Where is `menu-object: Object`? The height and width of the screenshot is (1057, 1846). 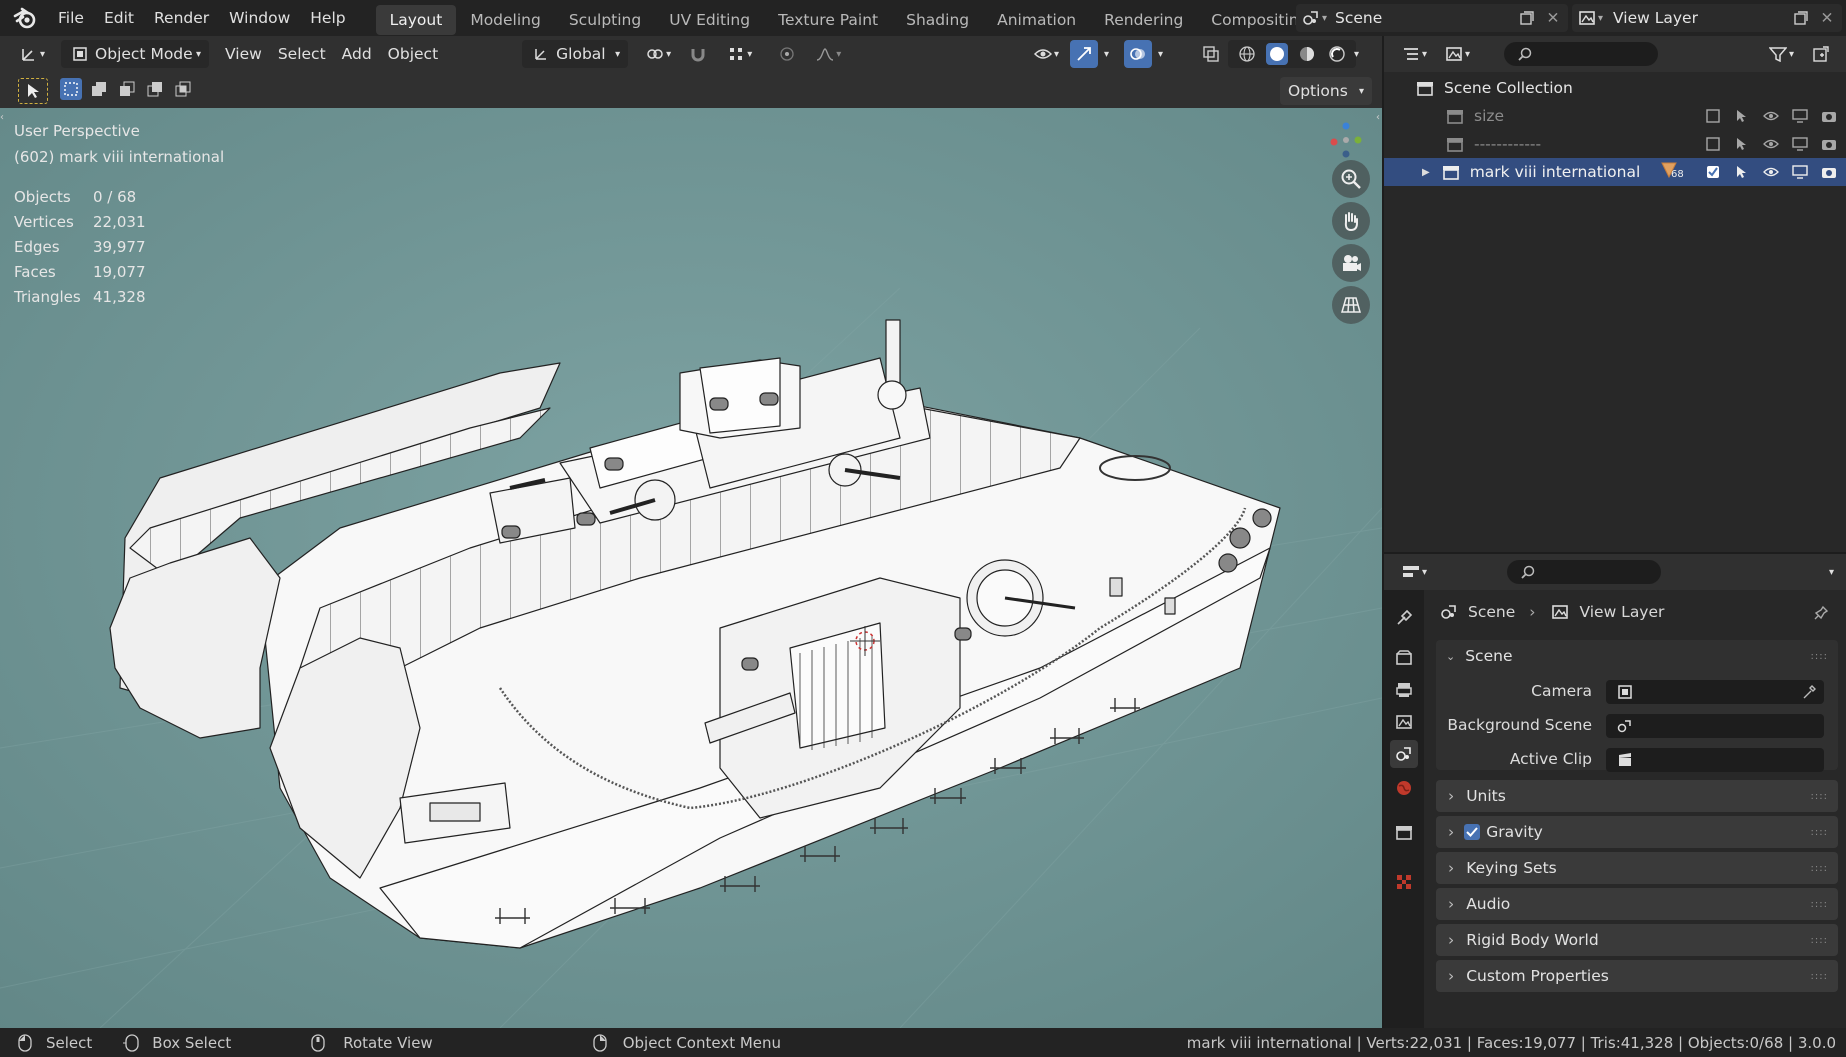 menu-object: Object is located at coordinates (413, 54).